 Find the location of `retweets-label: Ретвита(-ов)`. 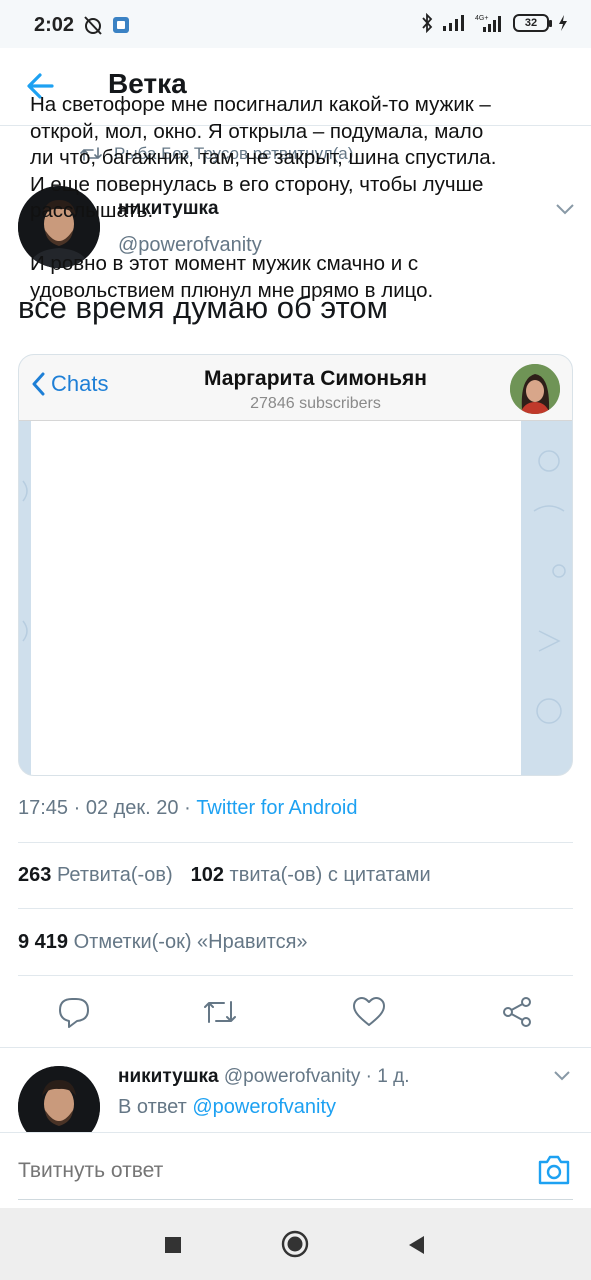

retweets-label: Ретвита(-ов) is located at coordinates (114, 875).